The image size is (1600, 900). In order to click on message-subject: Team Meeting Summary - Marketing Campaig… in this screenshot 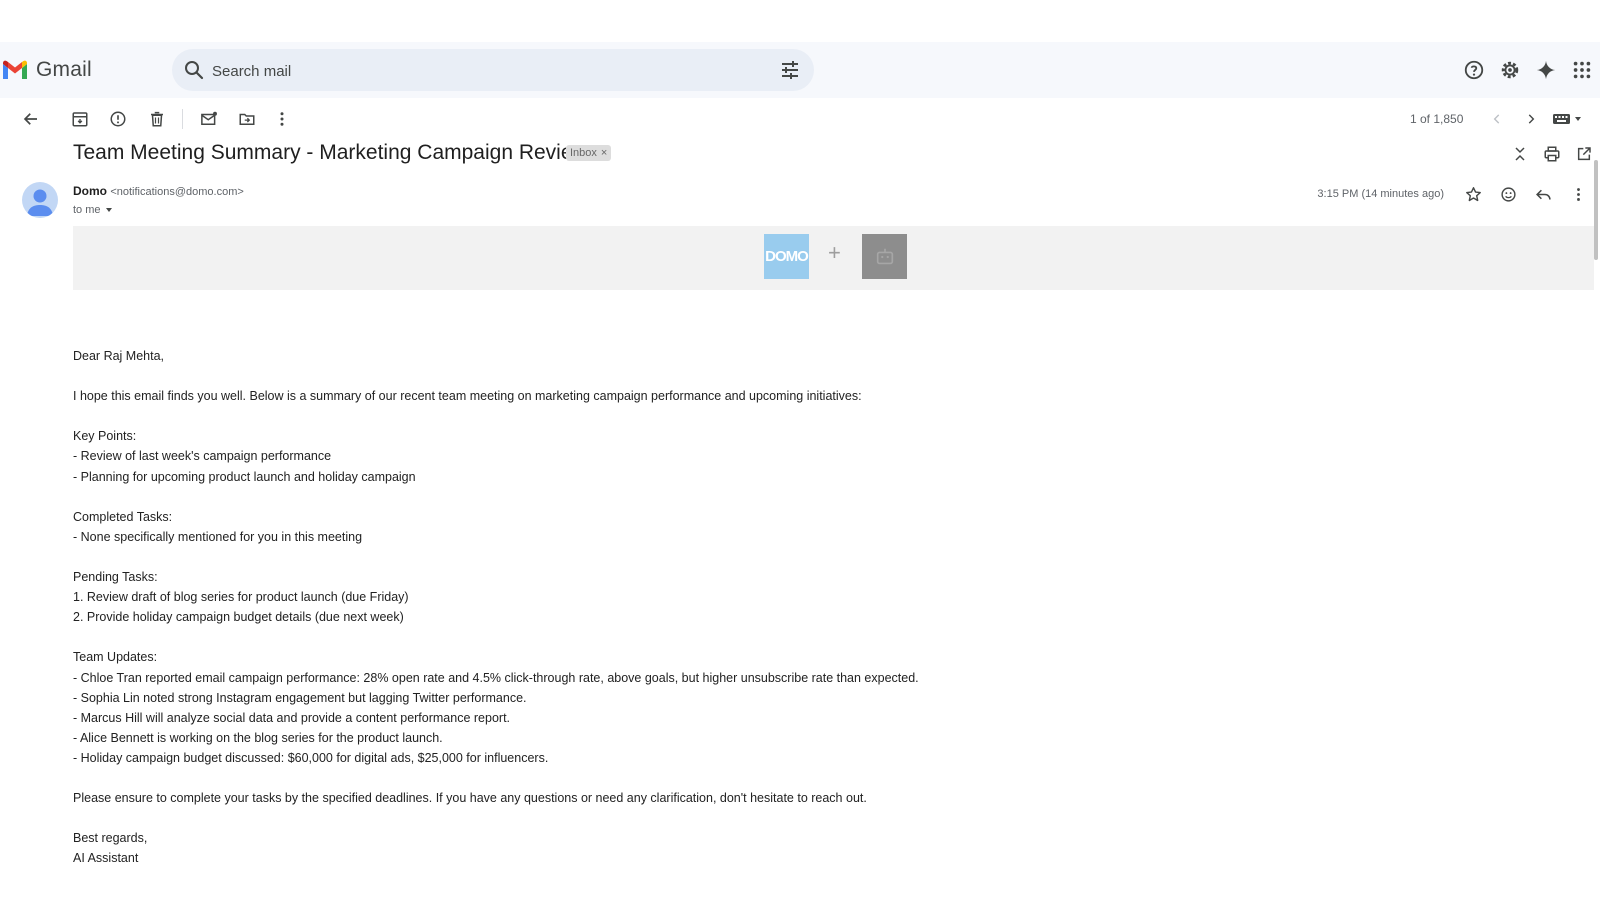, I will do `click(330, 152)`.